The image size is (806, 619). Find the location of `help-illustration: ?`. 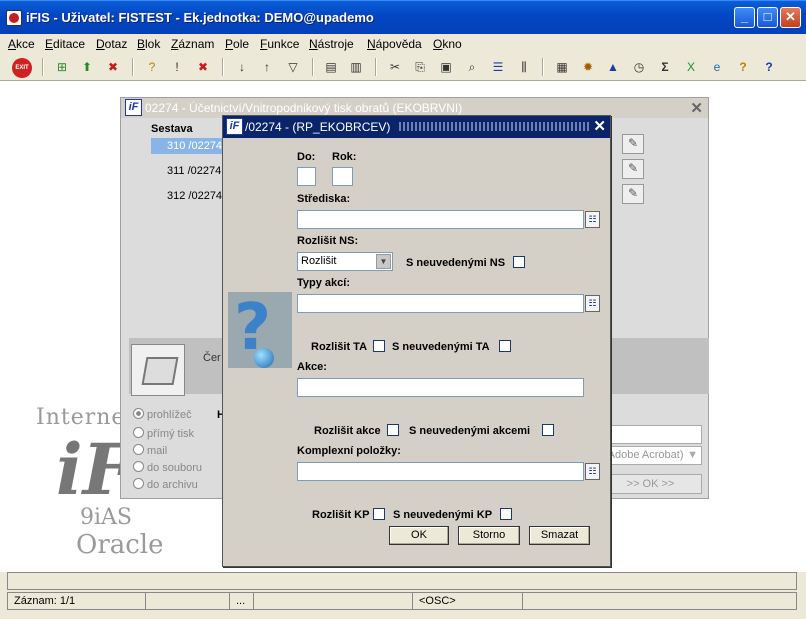

help-illustration: ? is located at coordinates (260, 330).